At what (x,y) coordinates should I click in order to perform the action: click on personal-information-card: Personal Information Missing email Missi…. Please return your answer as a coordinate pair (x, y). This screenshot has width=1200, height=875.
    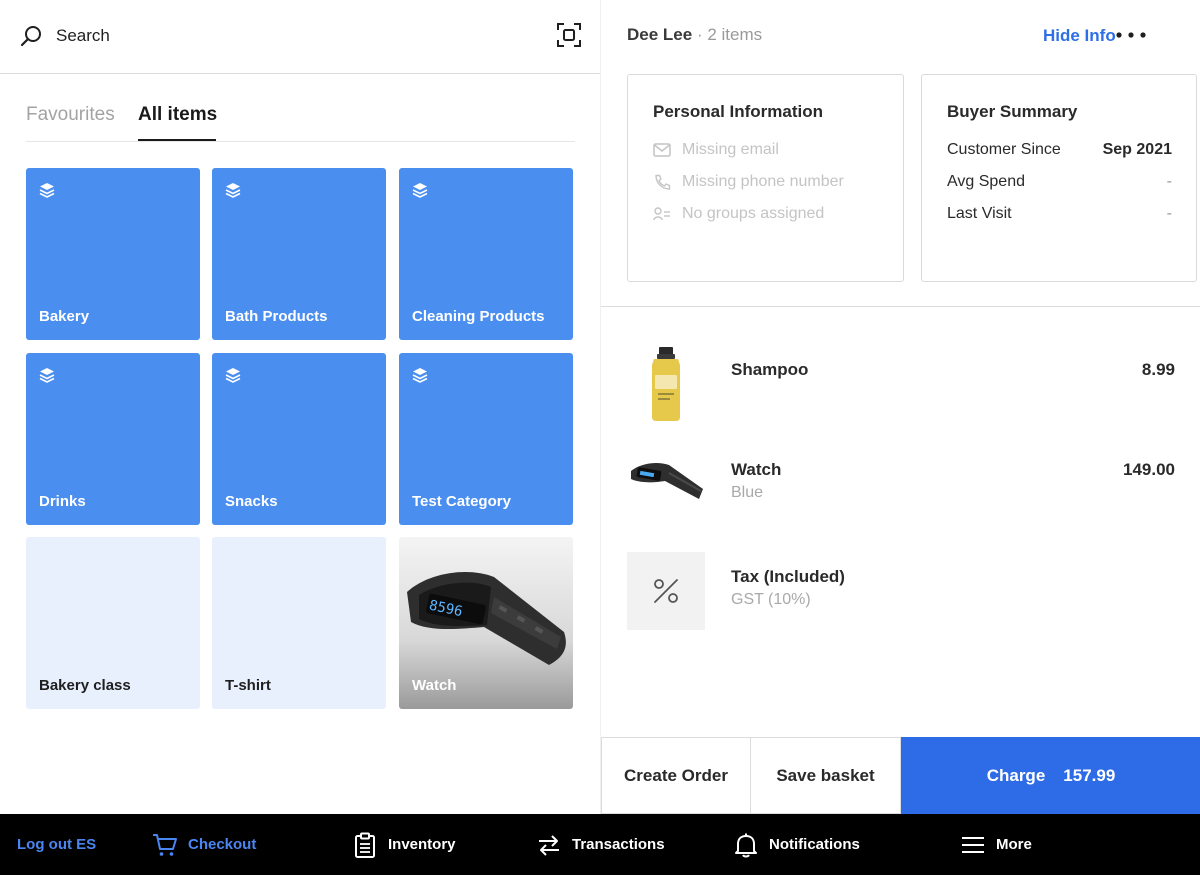
    Looking at the image, I should click on (765, 178).